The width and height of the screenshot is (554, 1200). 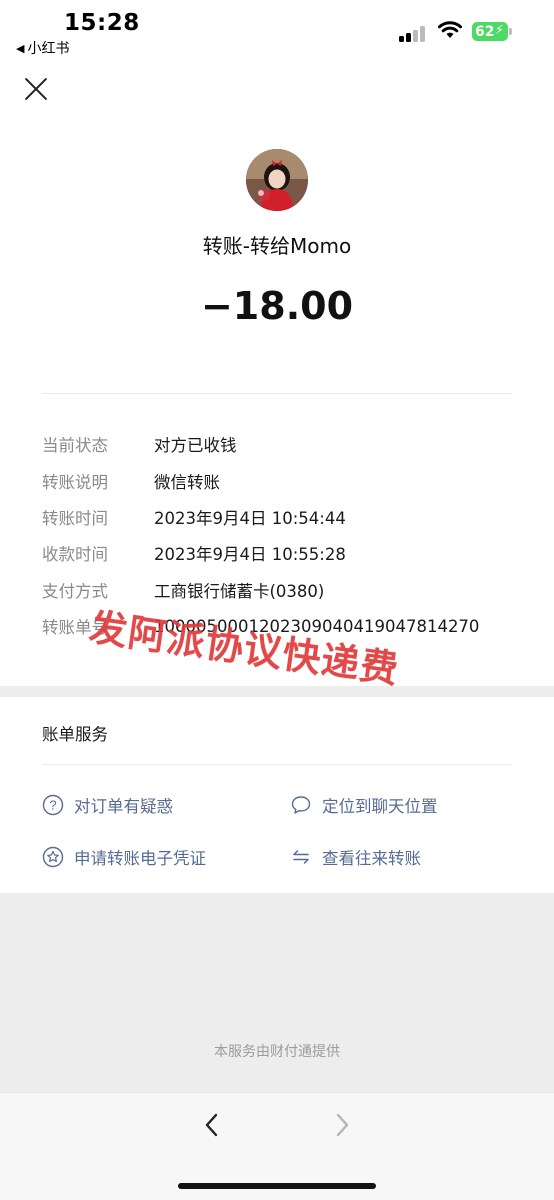 I want to click on e-voucher-link: 申请转账电子凭证, so click(x=124, y=857).